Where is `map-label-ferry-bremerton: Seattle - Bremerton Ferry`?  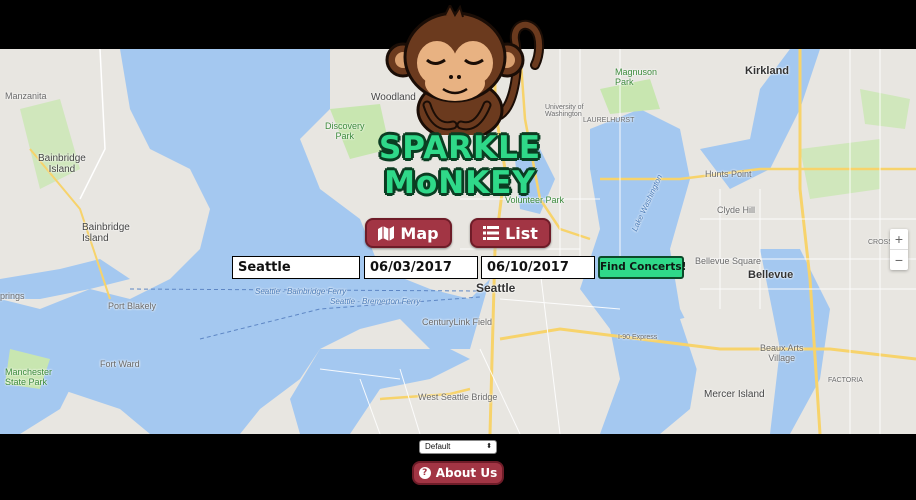 map-label-ferry-bremerton: Seattle - Bremerton Ferry is located at coordinates (375, 301).